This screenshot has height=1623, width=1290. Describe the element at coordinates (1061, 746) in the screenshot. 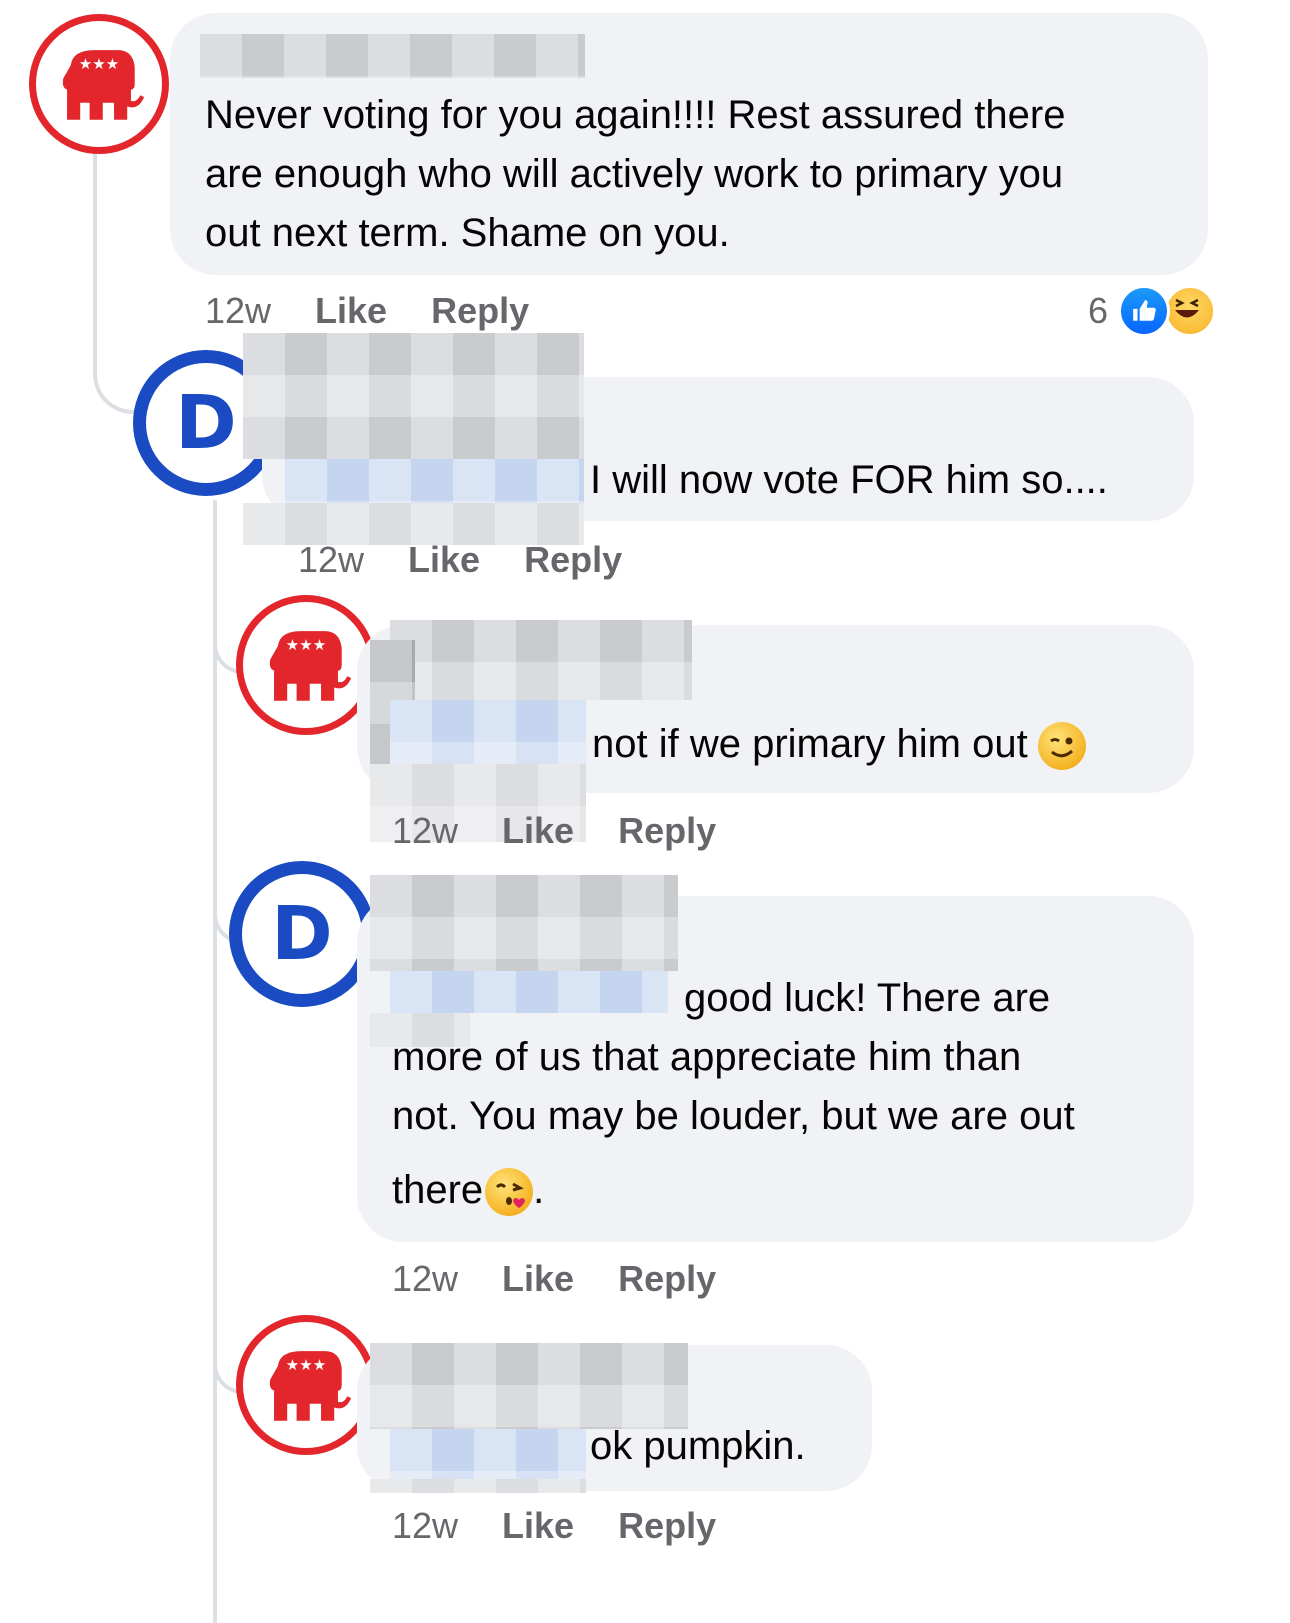

I see `winking-face-emoji` at that location.